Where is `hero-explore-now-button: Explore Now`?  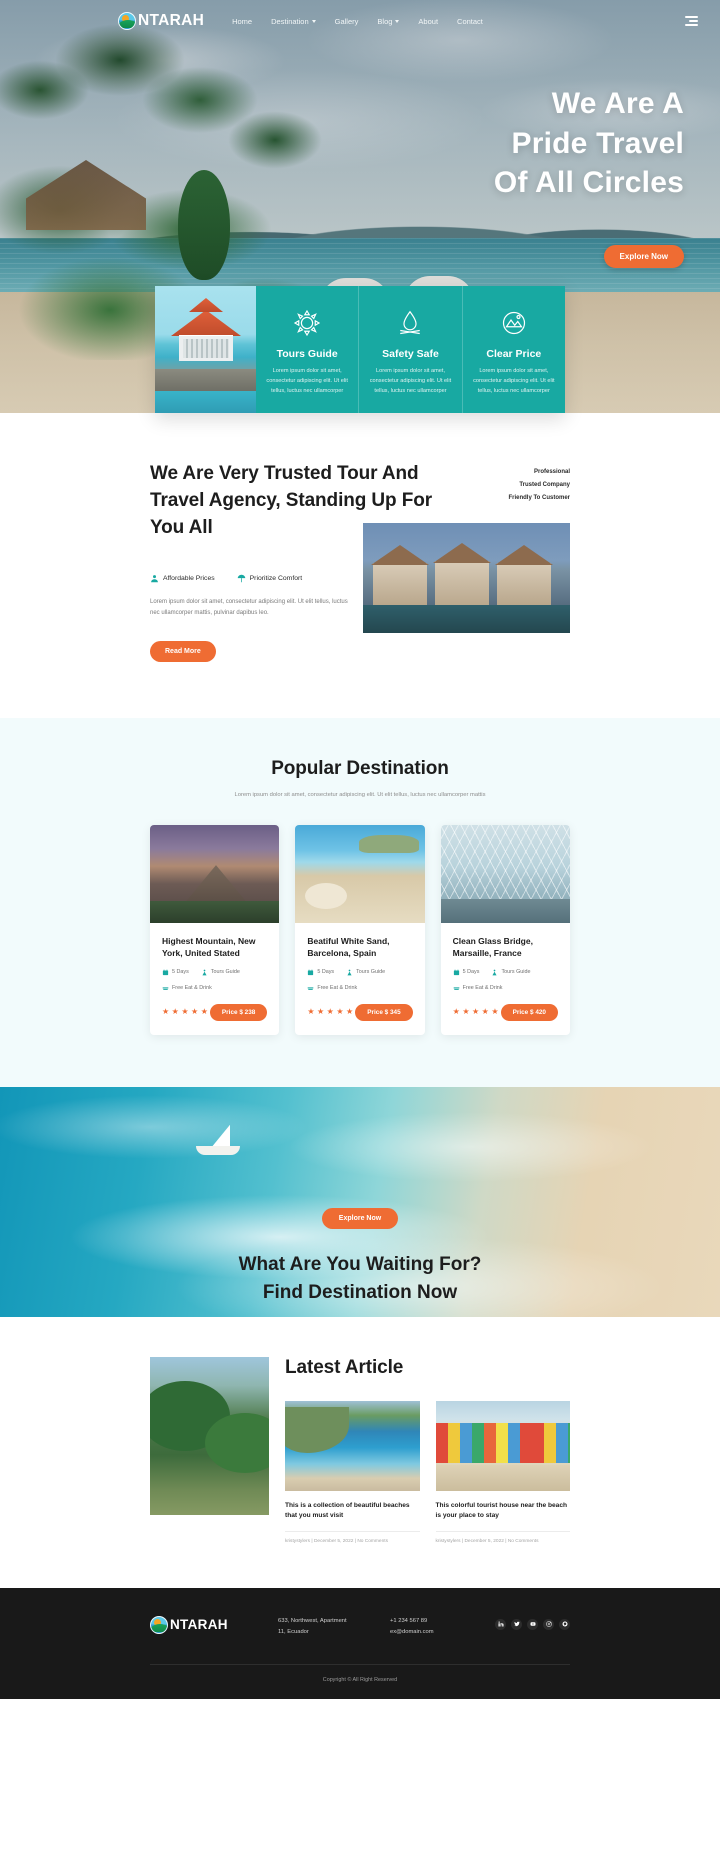 hero-explore-now-button: Explore Now is located at coordinates (643, 256).